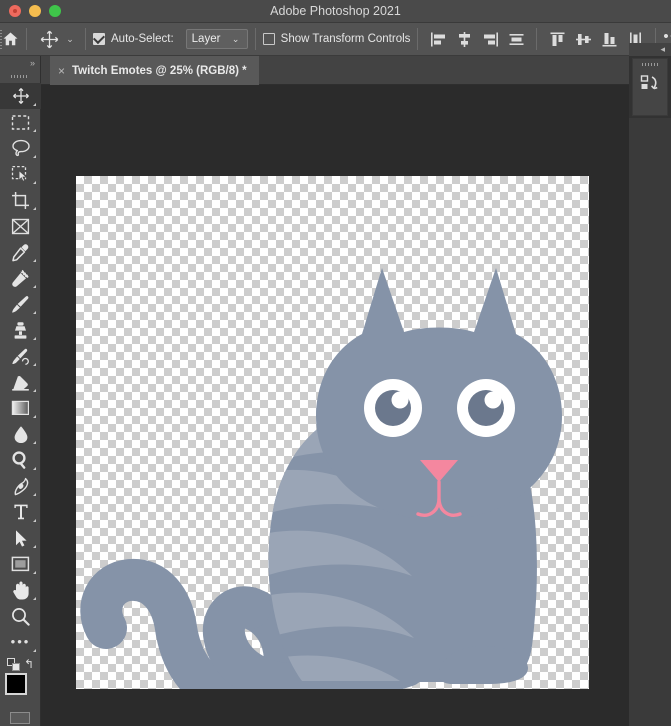  Describe the element at coordinates (583, 39) in the screenshot. I see `align-vertical-centers-button` at that location.